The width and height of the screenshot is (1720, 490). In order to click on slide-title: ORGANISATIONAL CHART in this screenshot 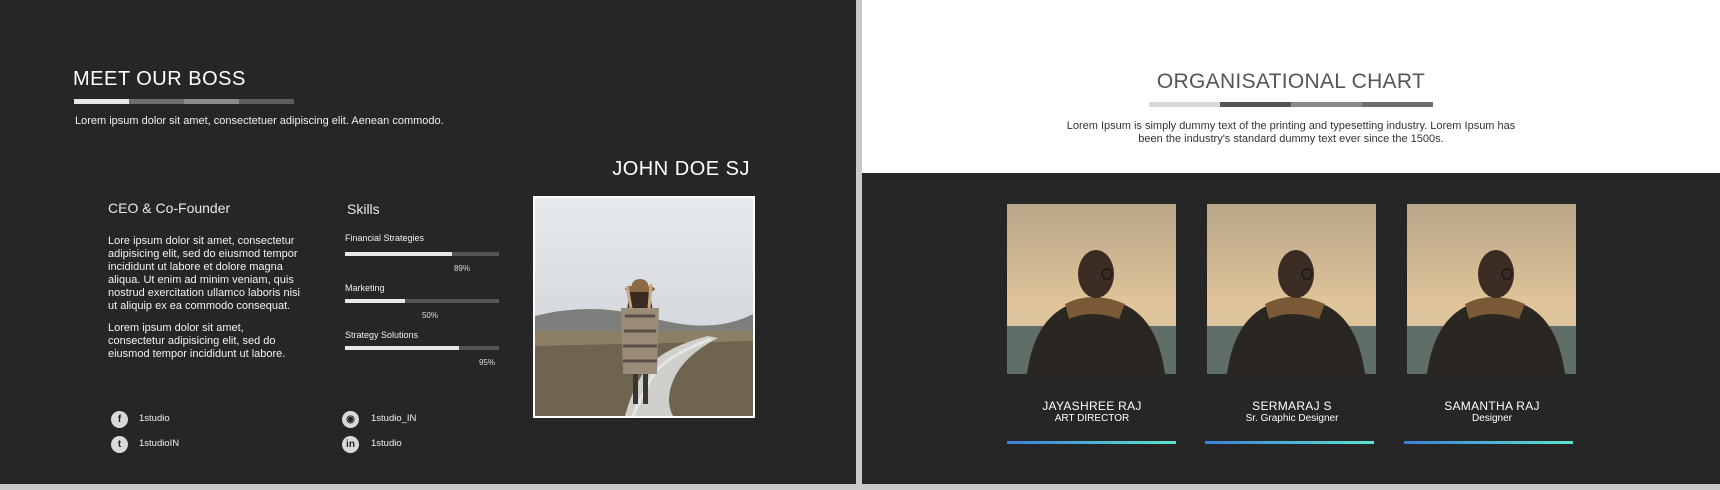, I will do `click(1291, 81)`.